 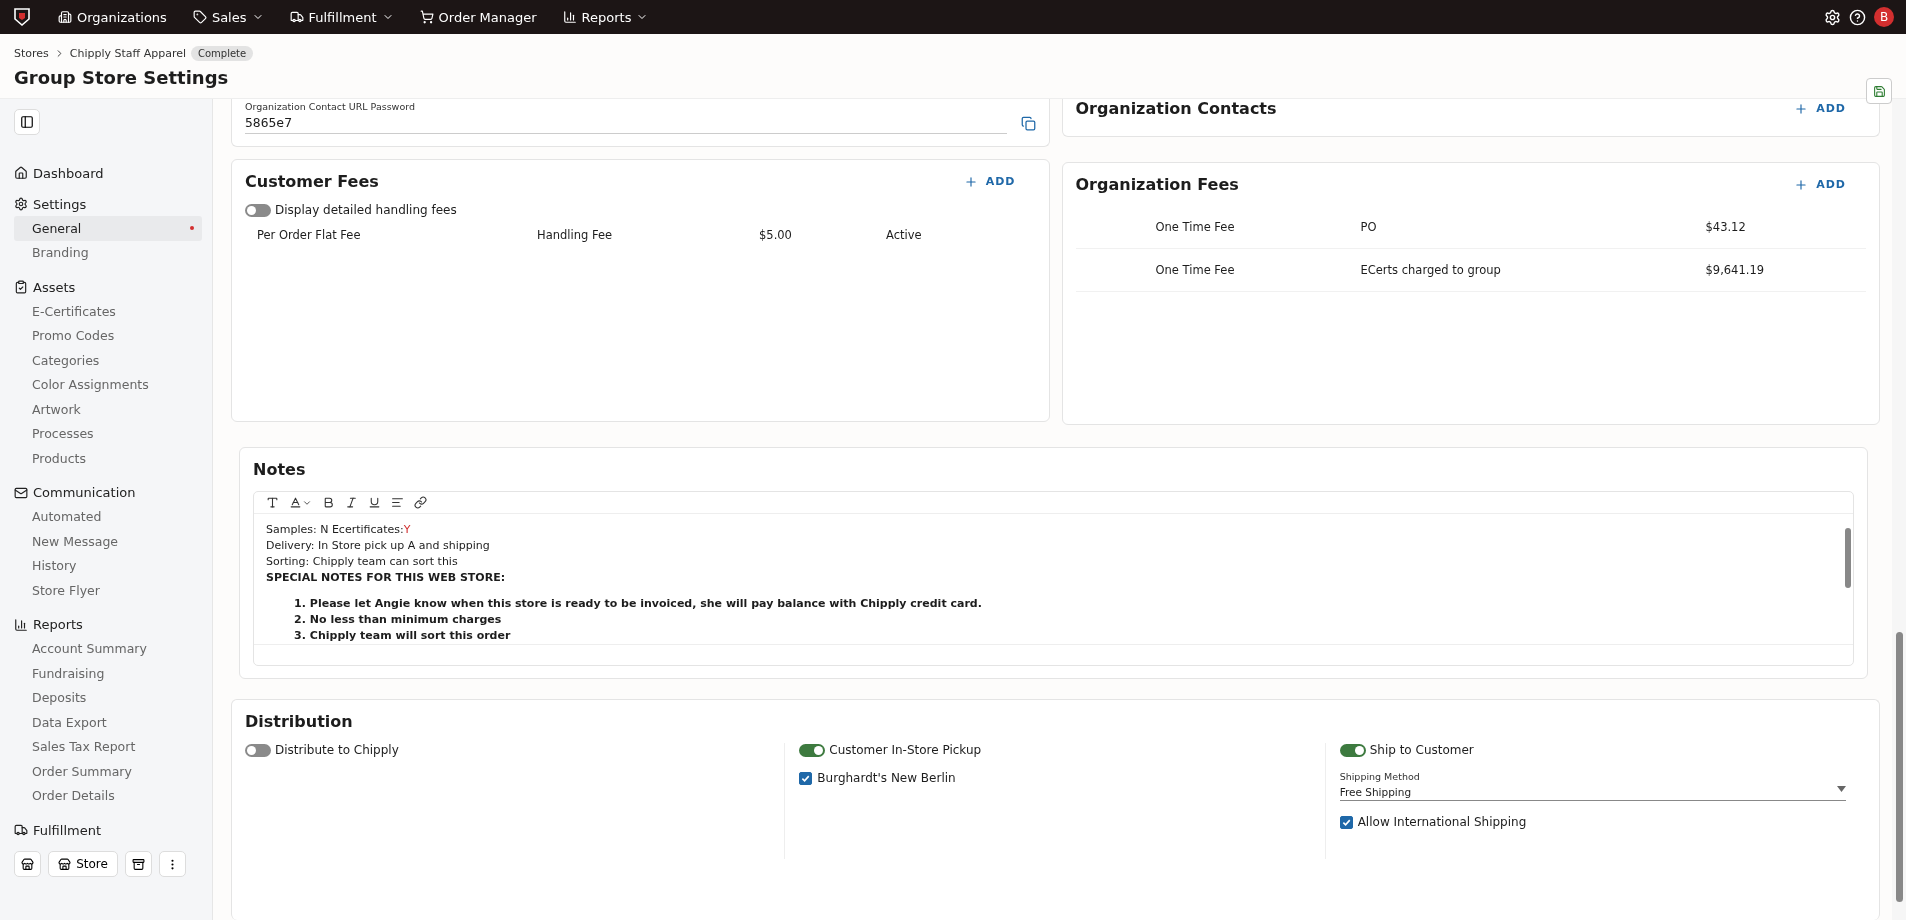 I want to click on nav-link: Order Manager, so click(x=478, y=17).